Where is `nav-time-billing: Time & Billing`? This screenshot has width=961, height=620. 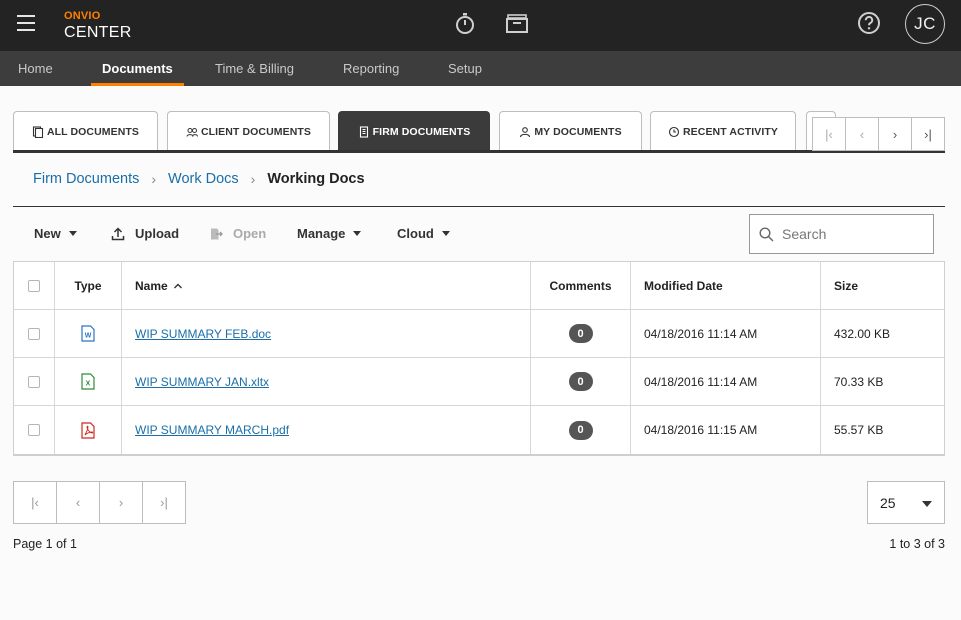 nav-time-billing: Time & Billing is located at coordinates (254, 68).